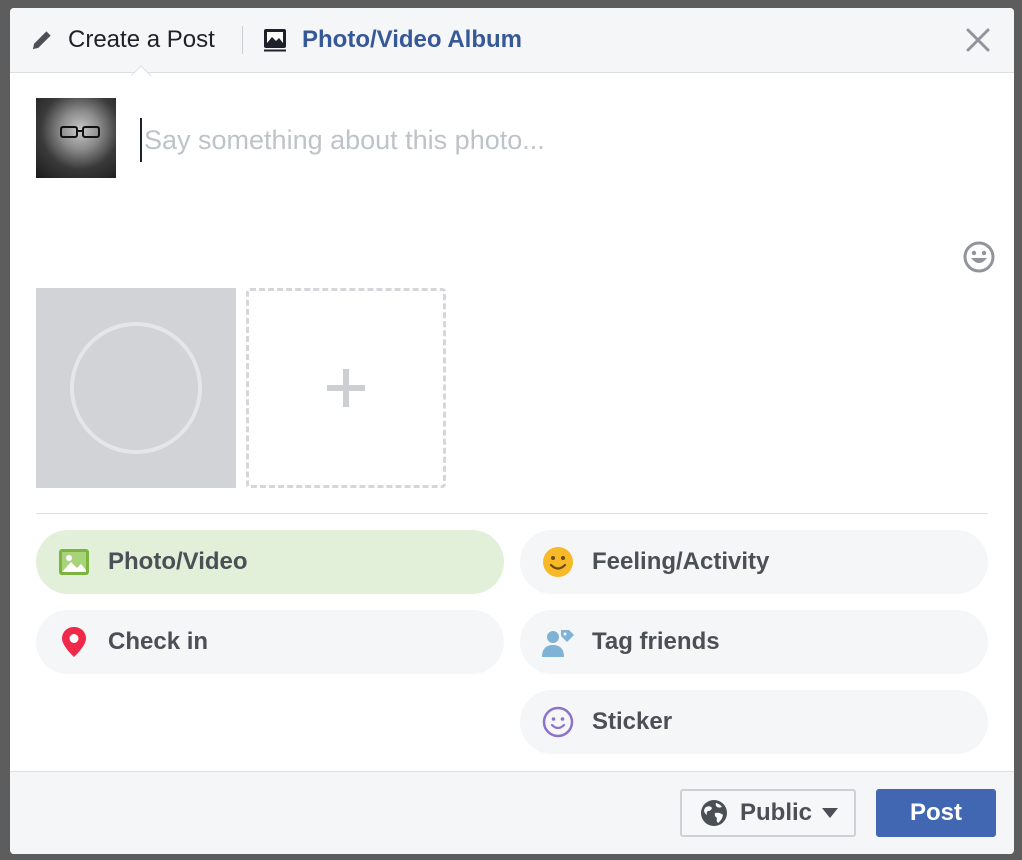  I want to click on location-pin-icon, so click(74, 642).